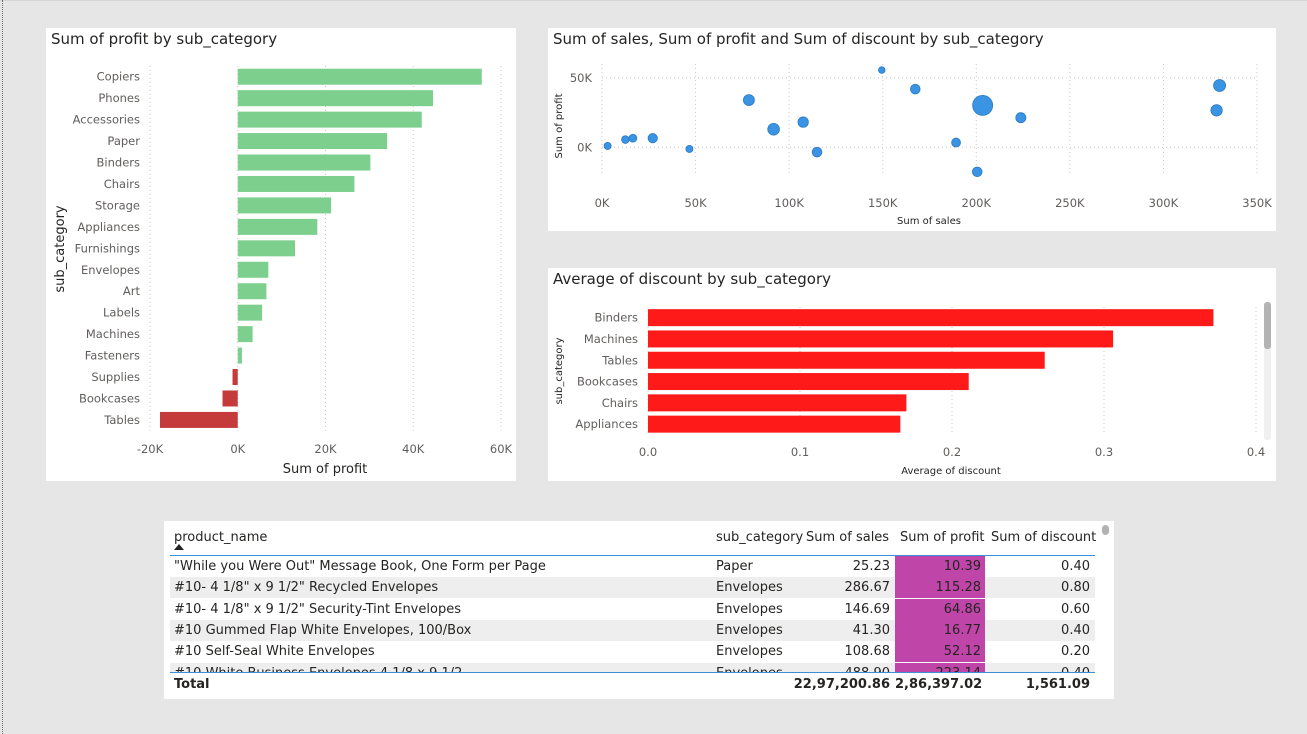  Describe the element at coordinates (841, 684) in the screenshot. I see `total-sales: 22,97,200.86` at that location.